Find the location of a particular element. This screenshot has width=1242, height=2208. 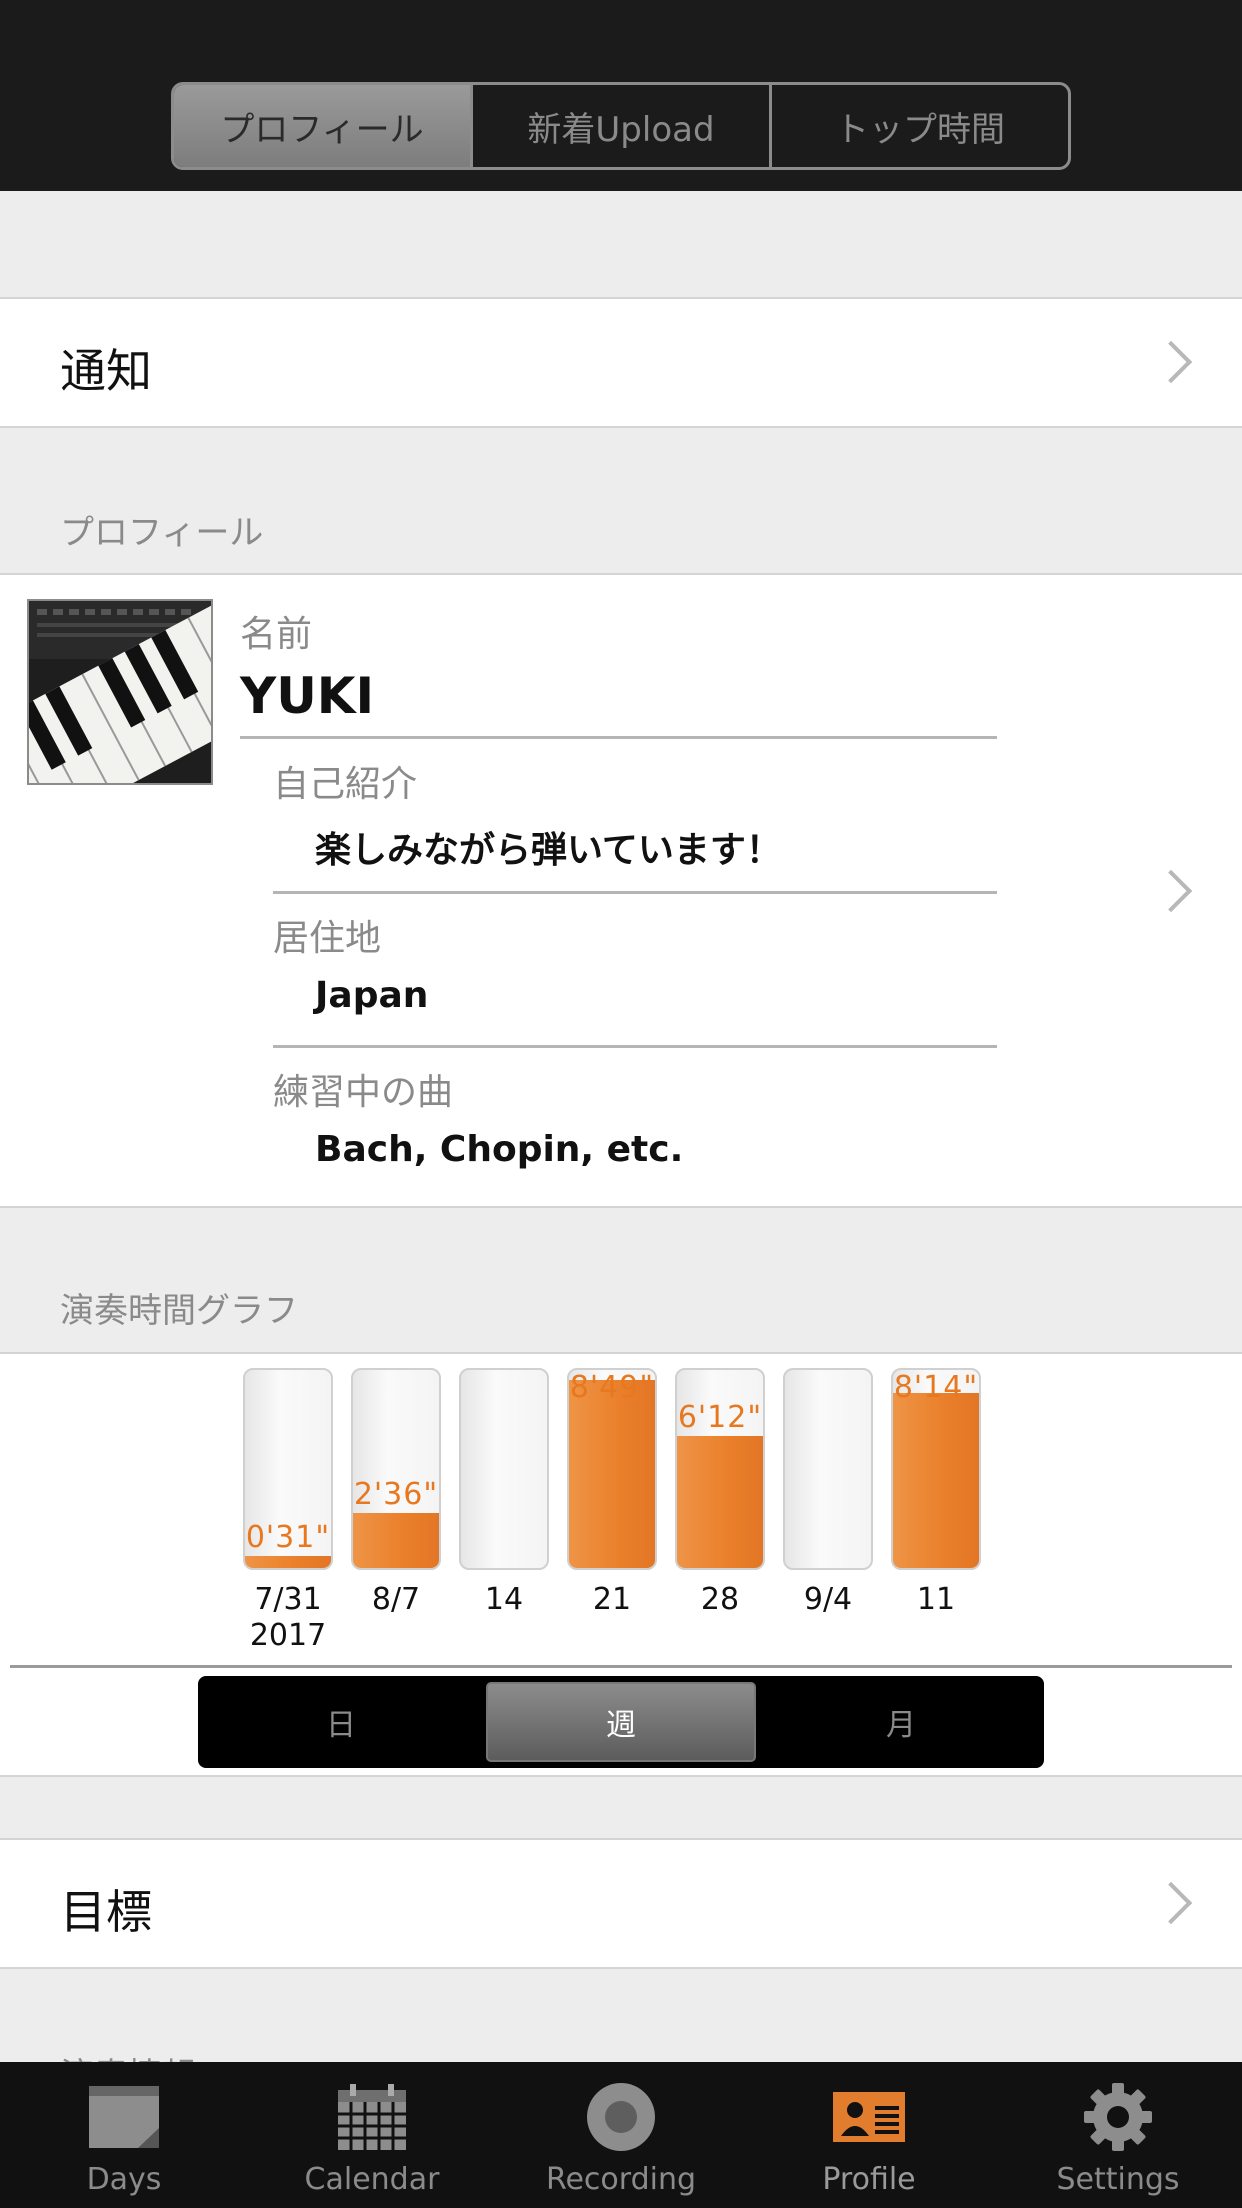

chart-x-tick-label: 8/7 is located at coordinates (396, 1599).